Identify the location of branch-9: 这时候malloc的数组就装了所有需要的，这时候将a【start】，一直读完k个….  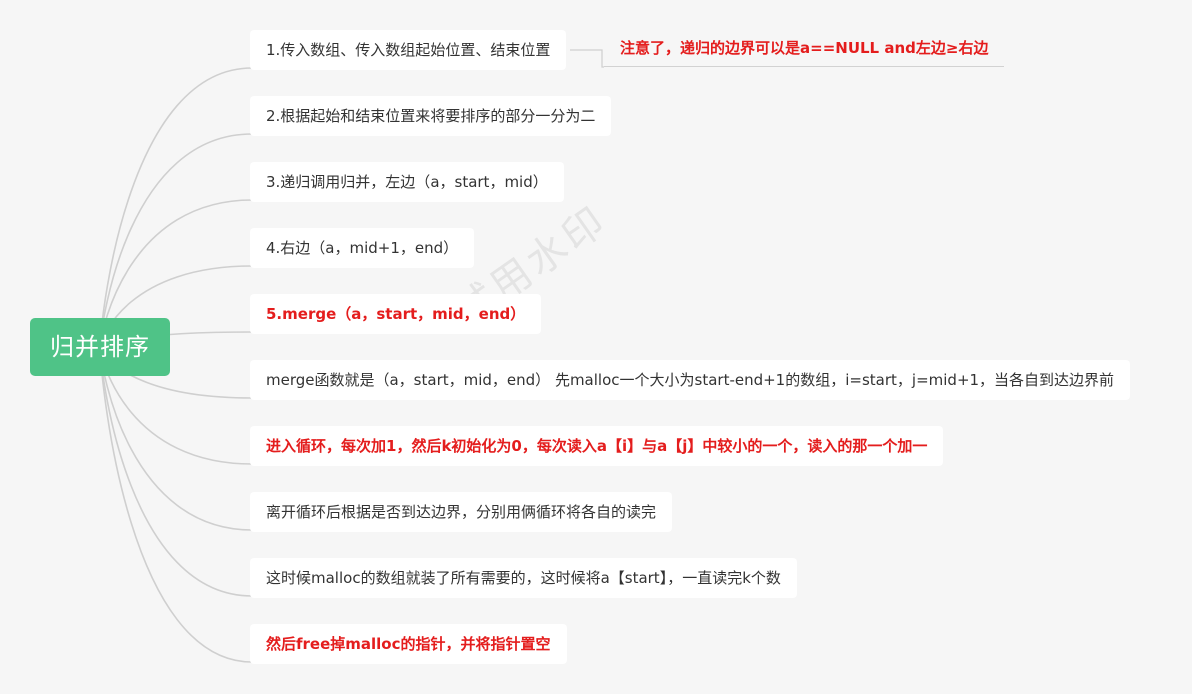
(523, 578).